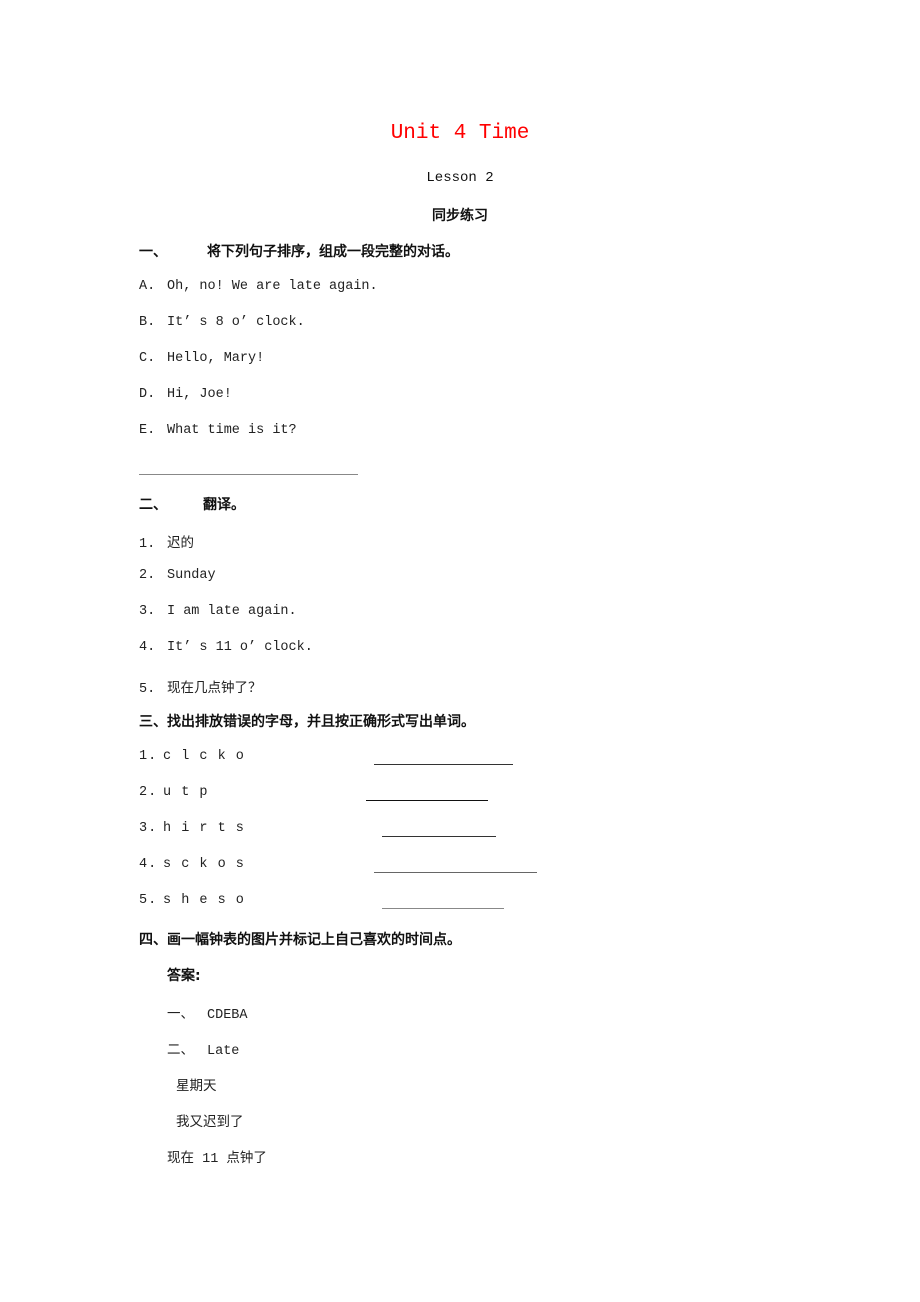 The width and height of the screenshot is (920, 1302). What do you see at coordinates (192, 828) in the screenshot?
I see `list-item: 3. h i r t s` at bounding box center [192, 828].